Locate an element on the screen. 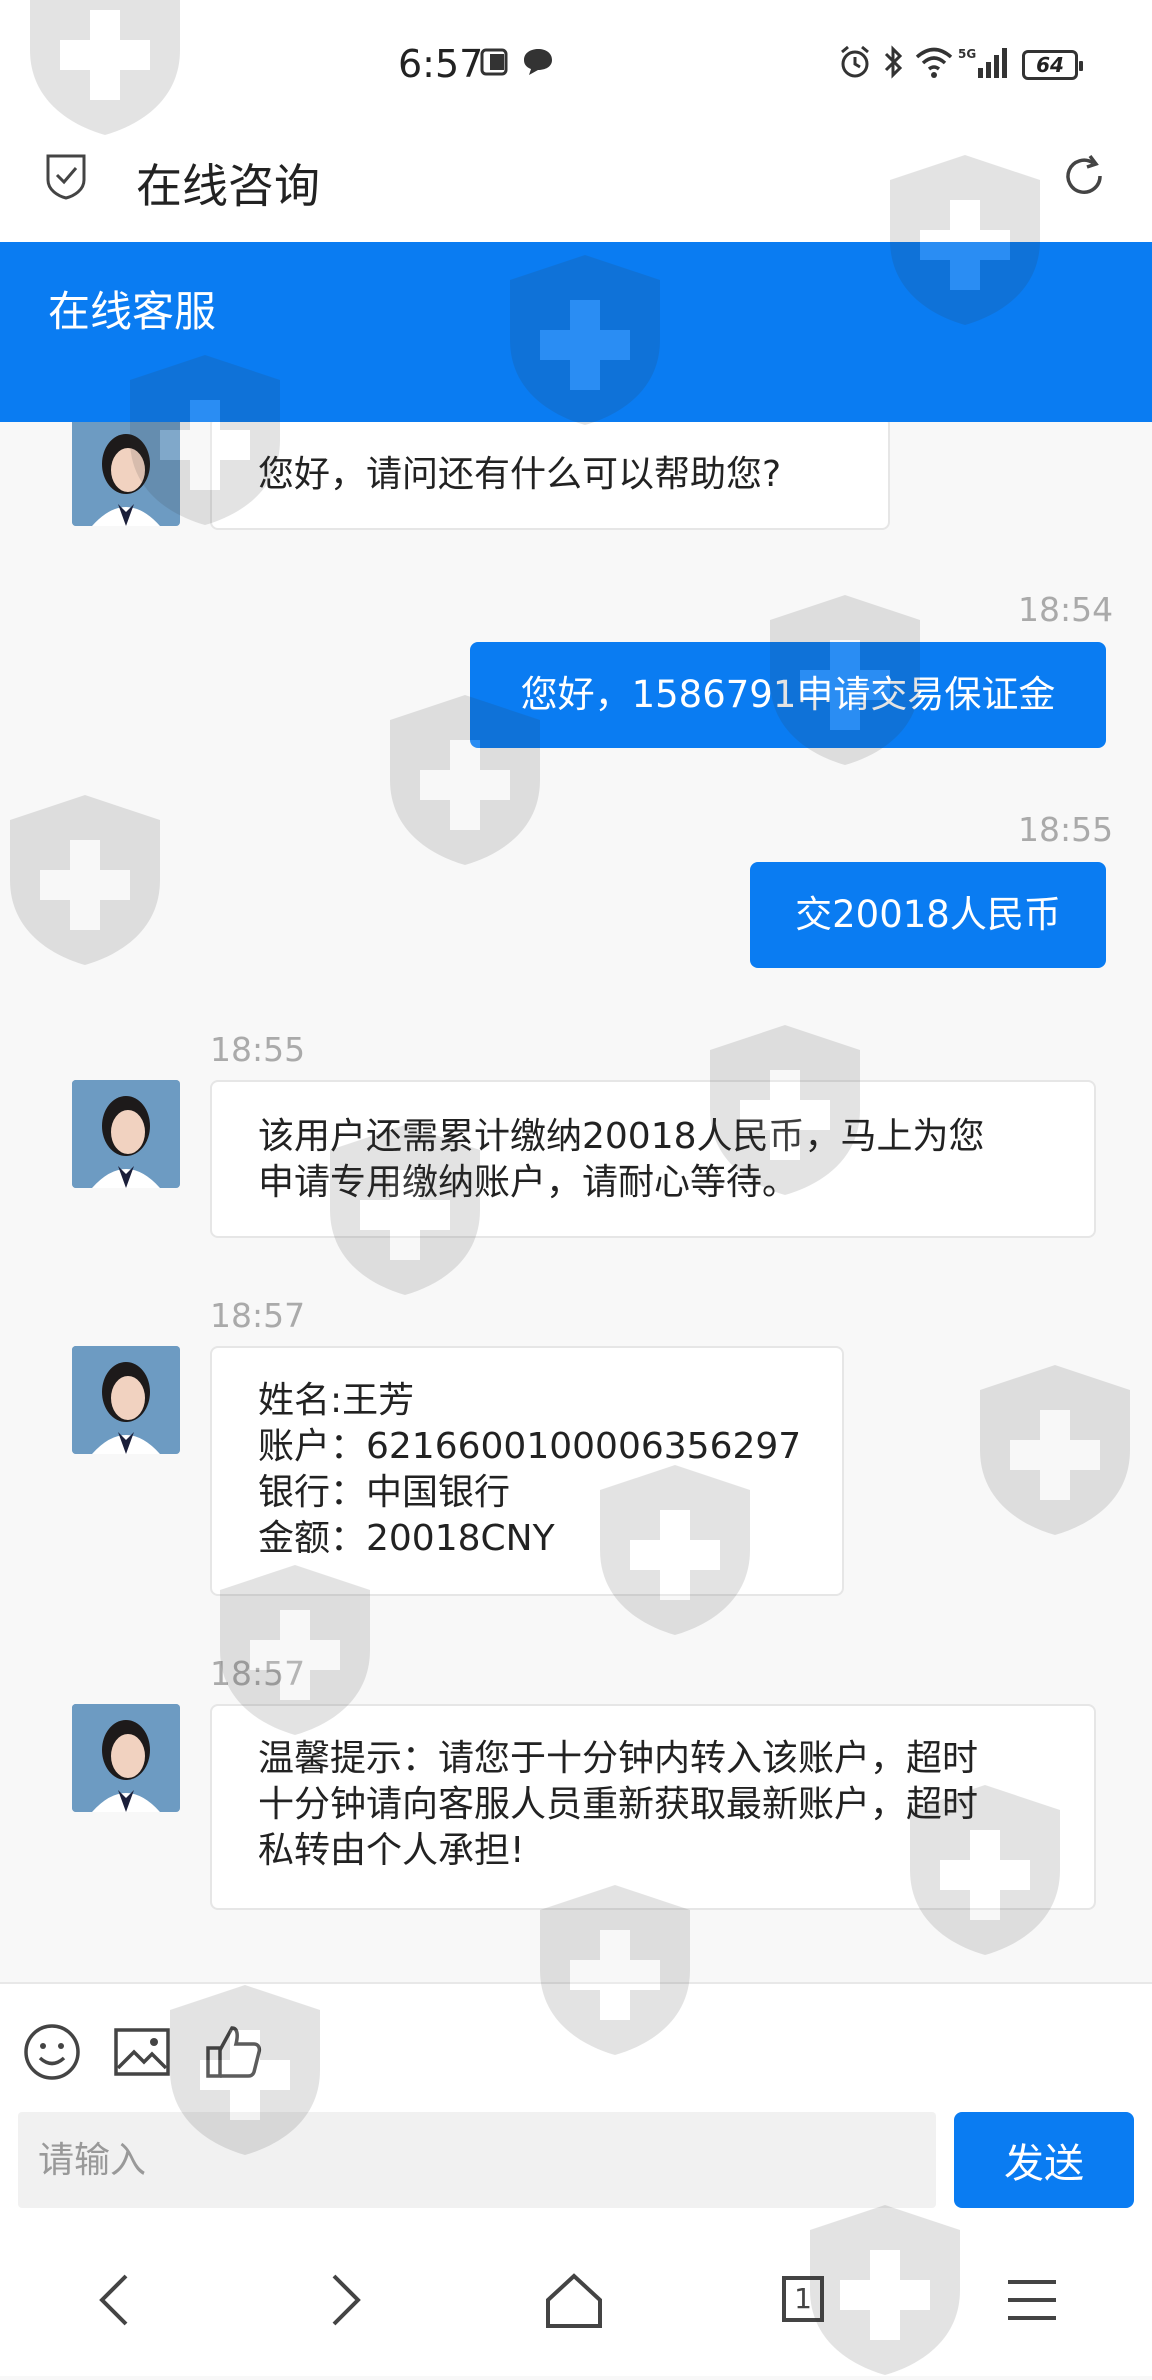 The height and width of the screenshot is (2380, 1152). battery-icon: 64 is located at coordinates (1052, 65).